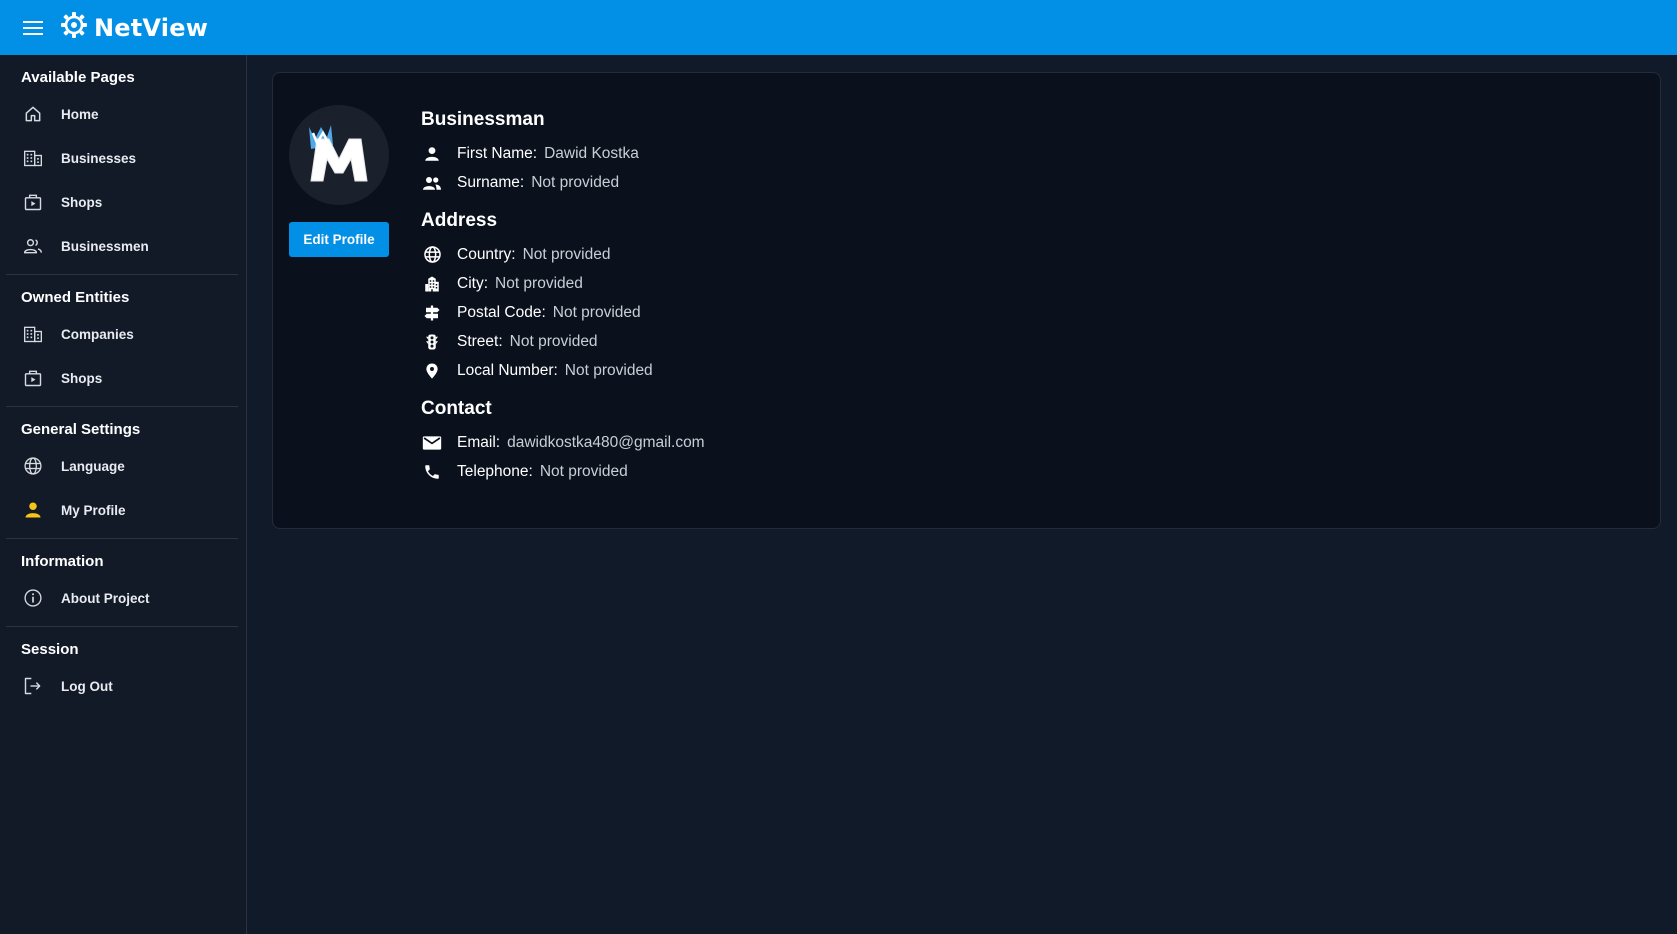  I want to click on section-heading: Contact, so click(456, 408).